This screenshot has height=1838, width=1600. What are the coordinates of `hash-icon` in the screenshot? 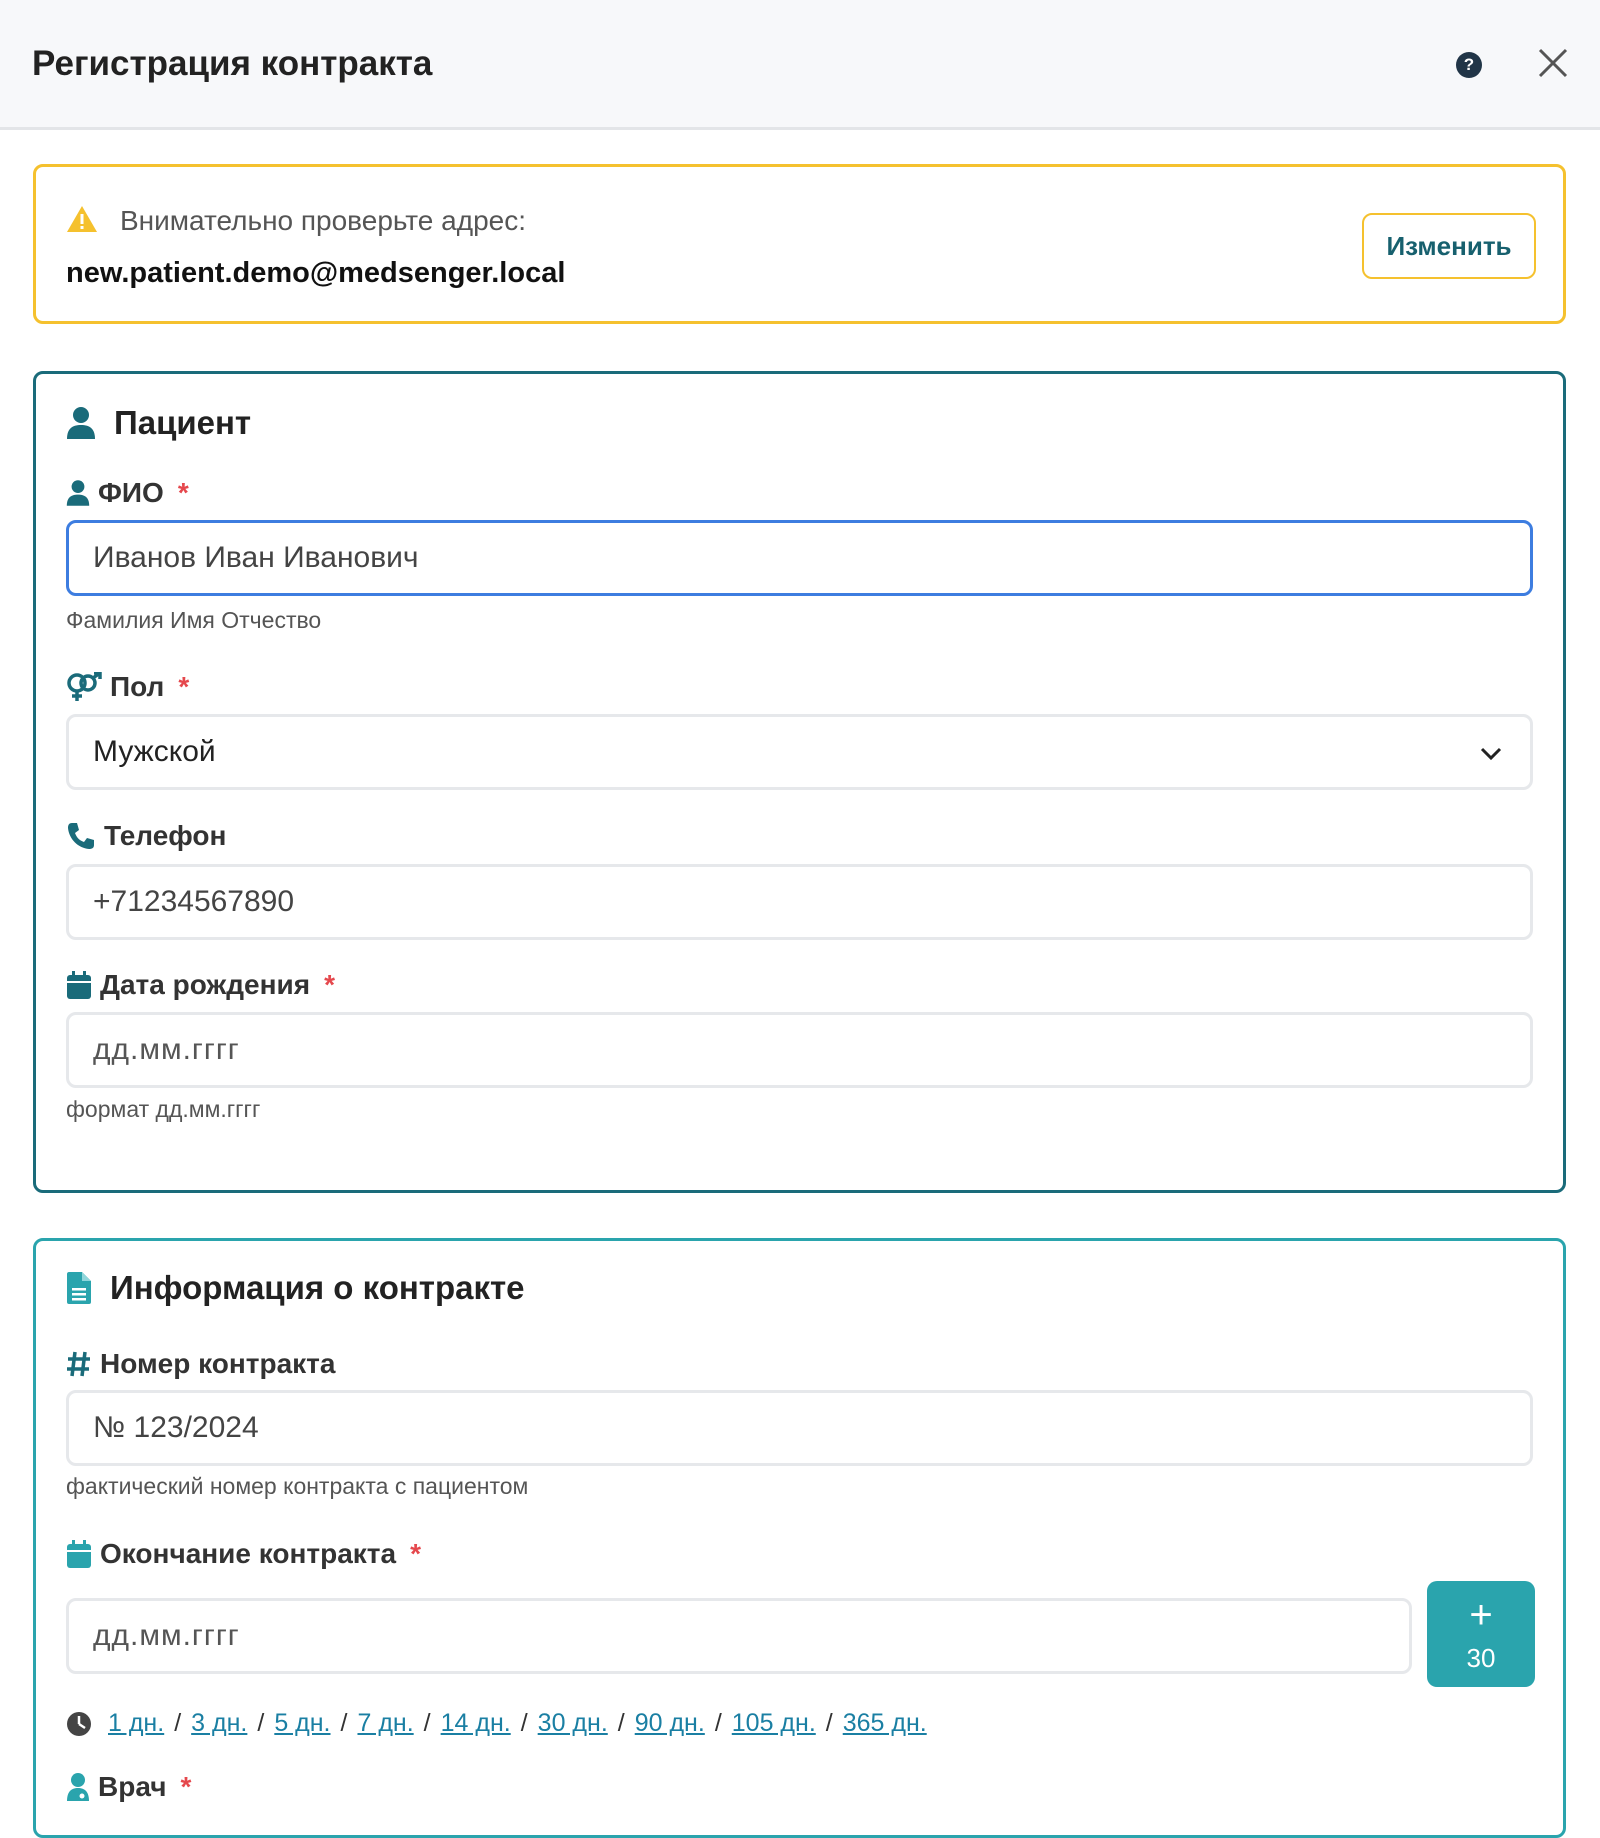 It's located at (78, 1364).